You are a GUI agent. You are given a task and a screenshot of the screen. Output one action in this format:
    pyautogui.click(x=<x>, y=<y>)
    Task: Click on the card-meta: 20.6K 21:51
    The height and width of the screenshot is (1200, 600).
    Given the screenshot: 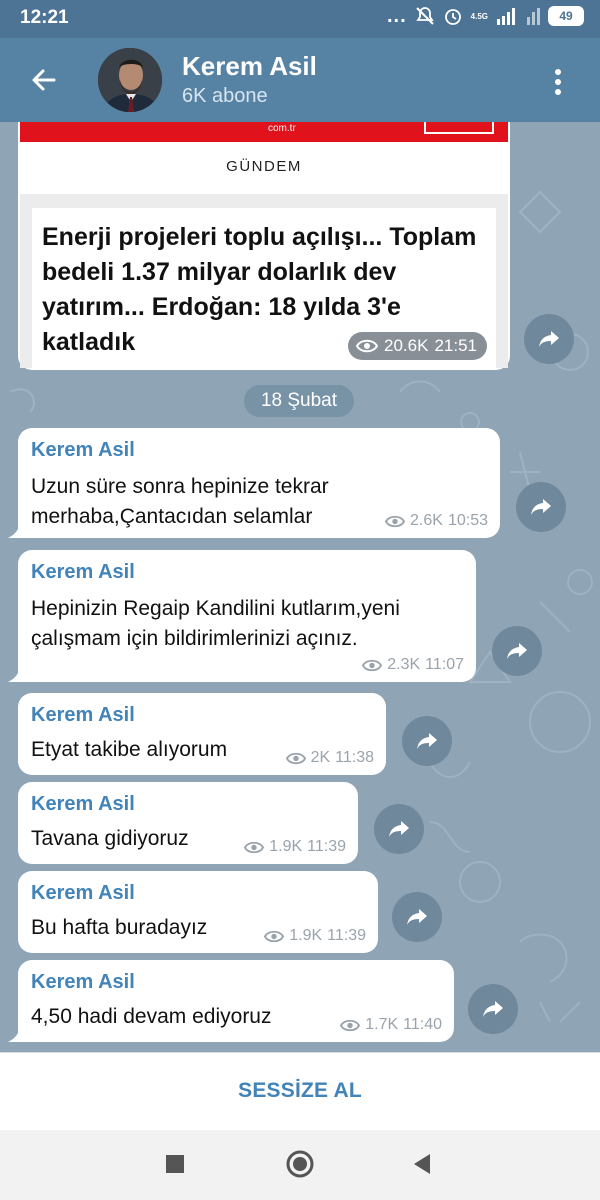 What is the action you would take?
    pyautogui.click(x=417, y=346)
    